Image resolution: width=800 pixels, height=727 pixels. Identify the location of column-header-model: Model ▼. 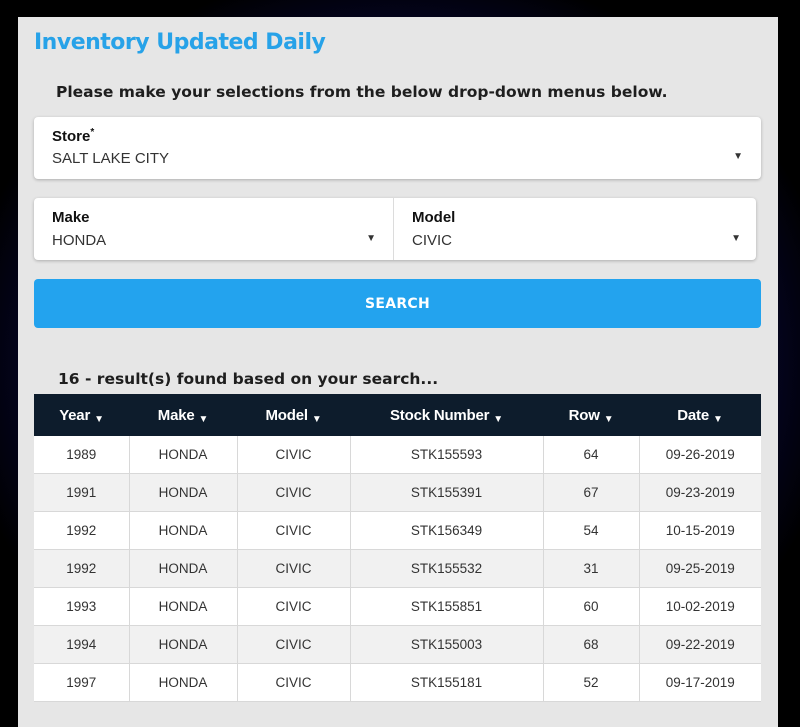
(293, 415).